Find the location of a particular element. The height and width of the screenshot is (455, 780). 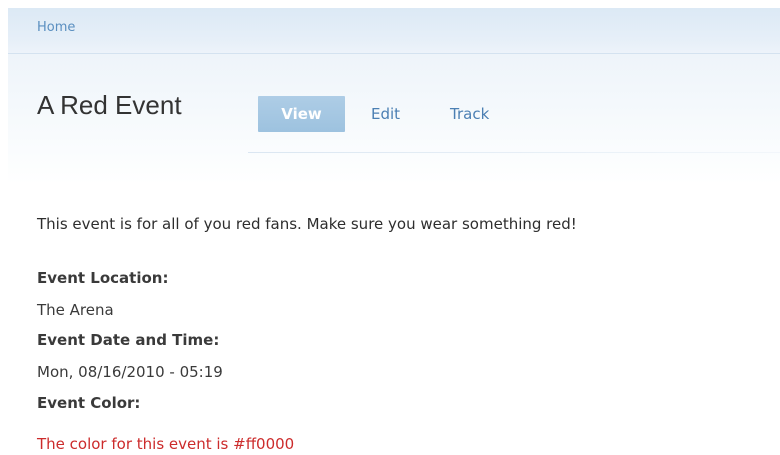

tab-track: Track is located at coordinates (469, 114).